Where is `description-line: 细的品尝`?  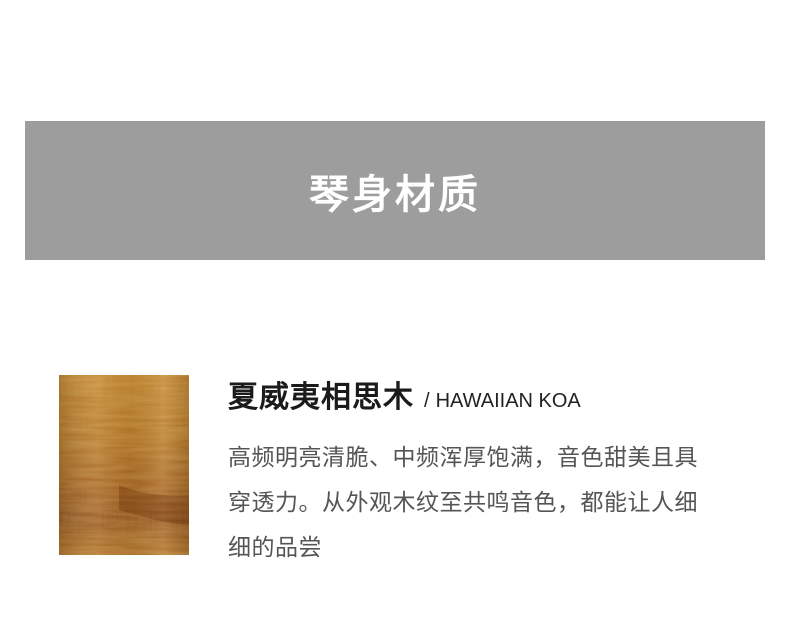
description-line: 细的品尝 is located at coordinates (275, 548).